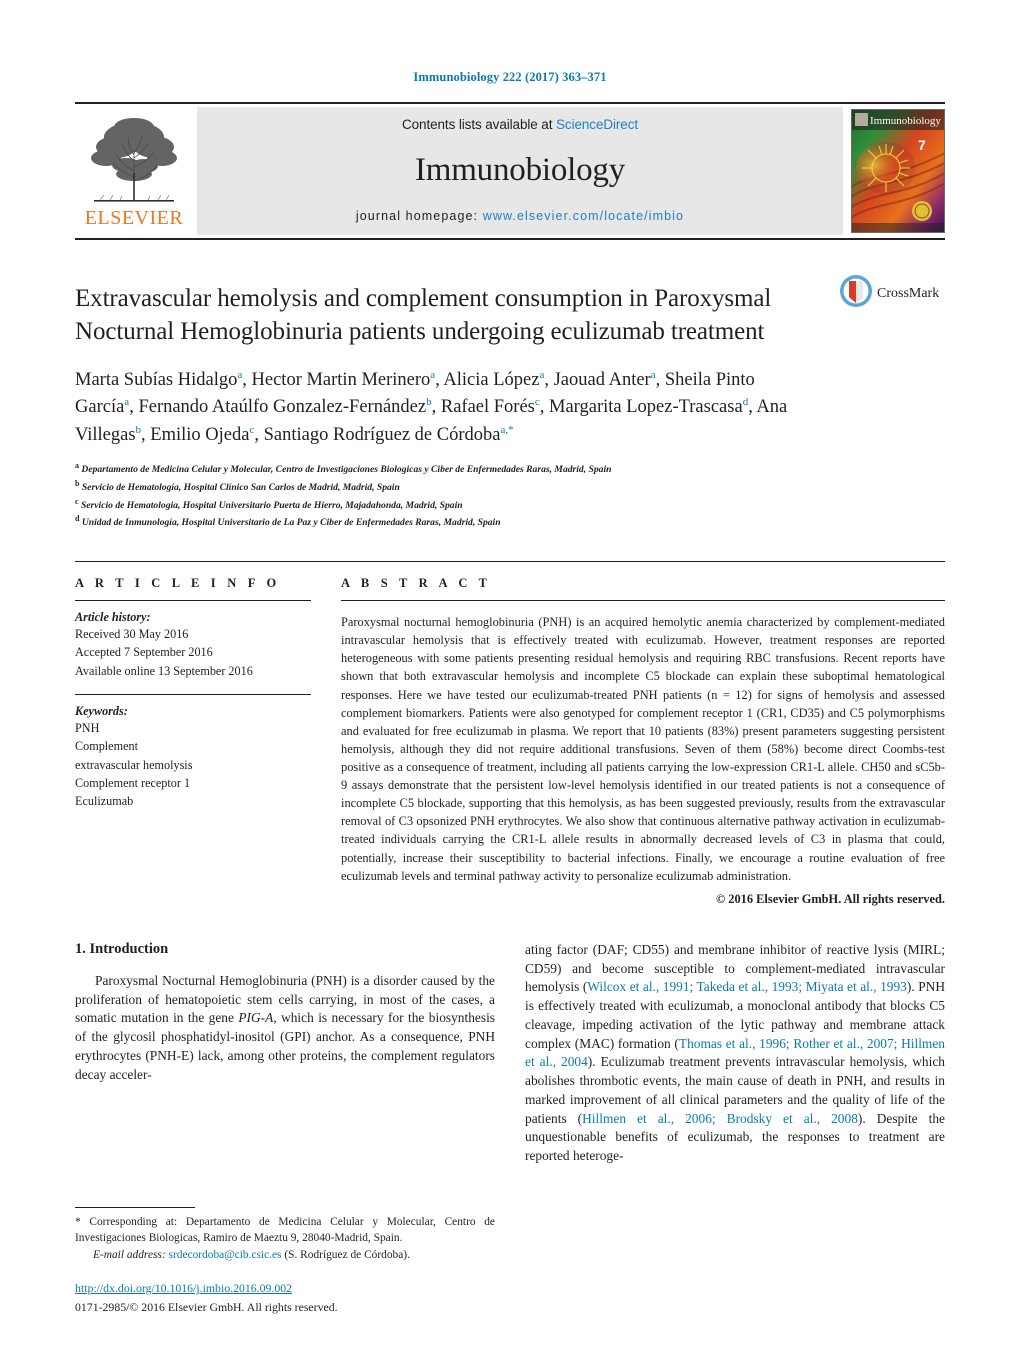 This screenshot has height=1351, width=1020. I want to click on running-head: Immunobiology 222 (2017) 363–371, so click(510, 77).